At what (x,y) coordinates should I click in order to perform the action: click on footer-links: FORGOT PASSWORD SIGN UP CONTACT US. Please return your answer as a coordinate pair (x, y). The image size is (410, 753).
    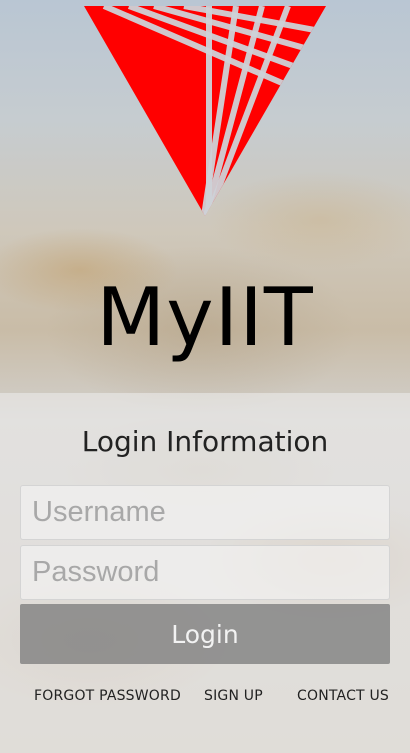
    Looking at the image, I should click on (205, 696).